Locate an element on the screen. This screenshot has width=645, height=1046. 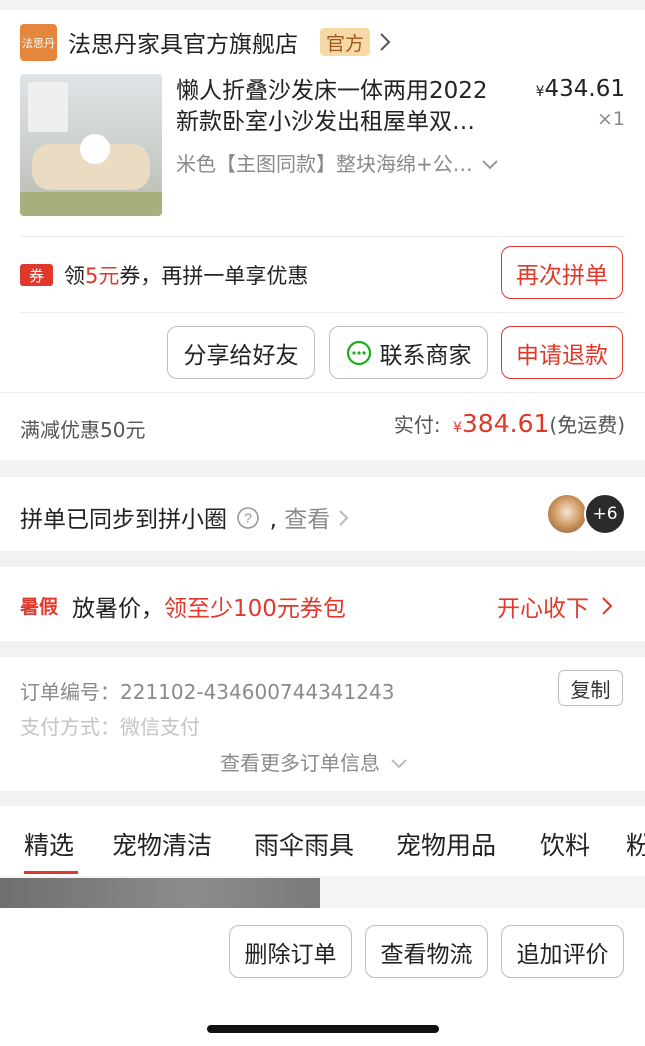
contact-merchant-button: 联系商家 is located at coordinates (408, 352).